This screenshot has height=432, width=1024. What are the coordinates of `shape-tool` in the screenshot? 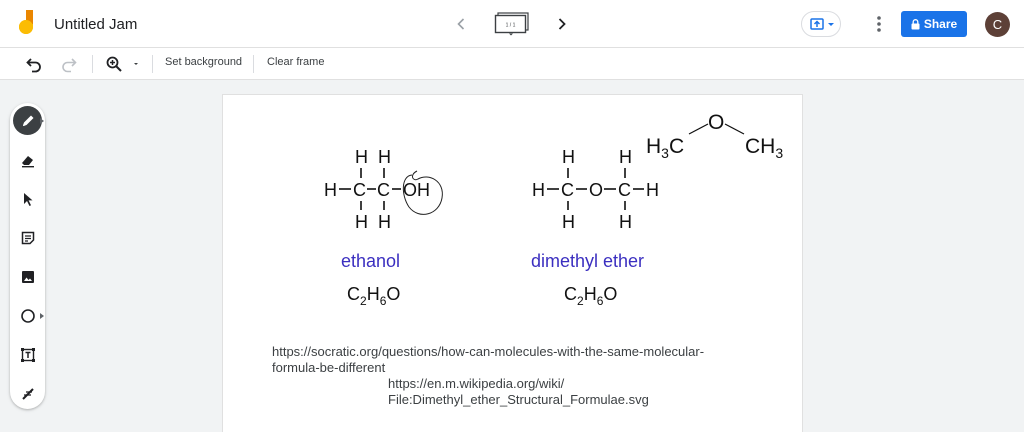 It's located at (28, 315).